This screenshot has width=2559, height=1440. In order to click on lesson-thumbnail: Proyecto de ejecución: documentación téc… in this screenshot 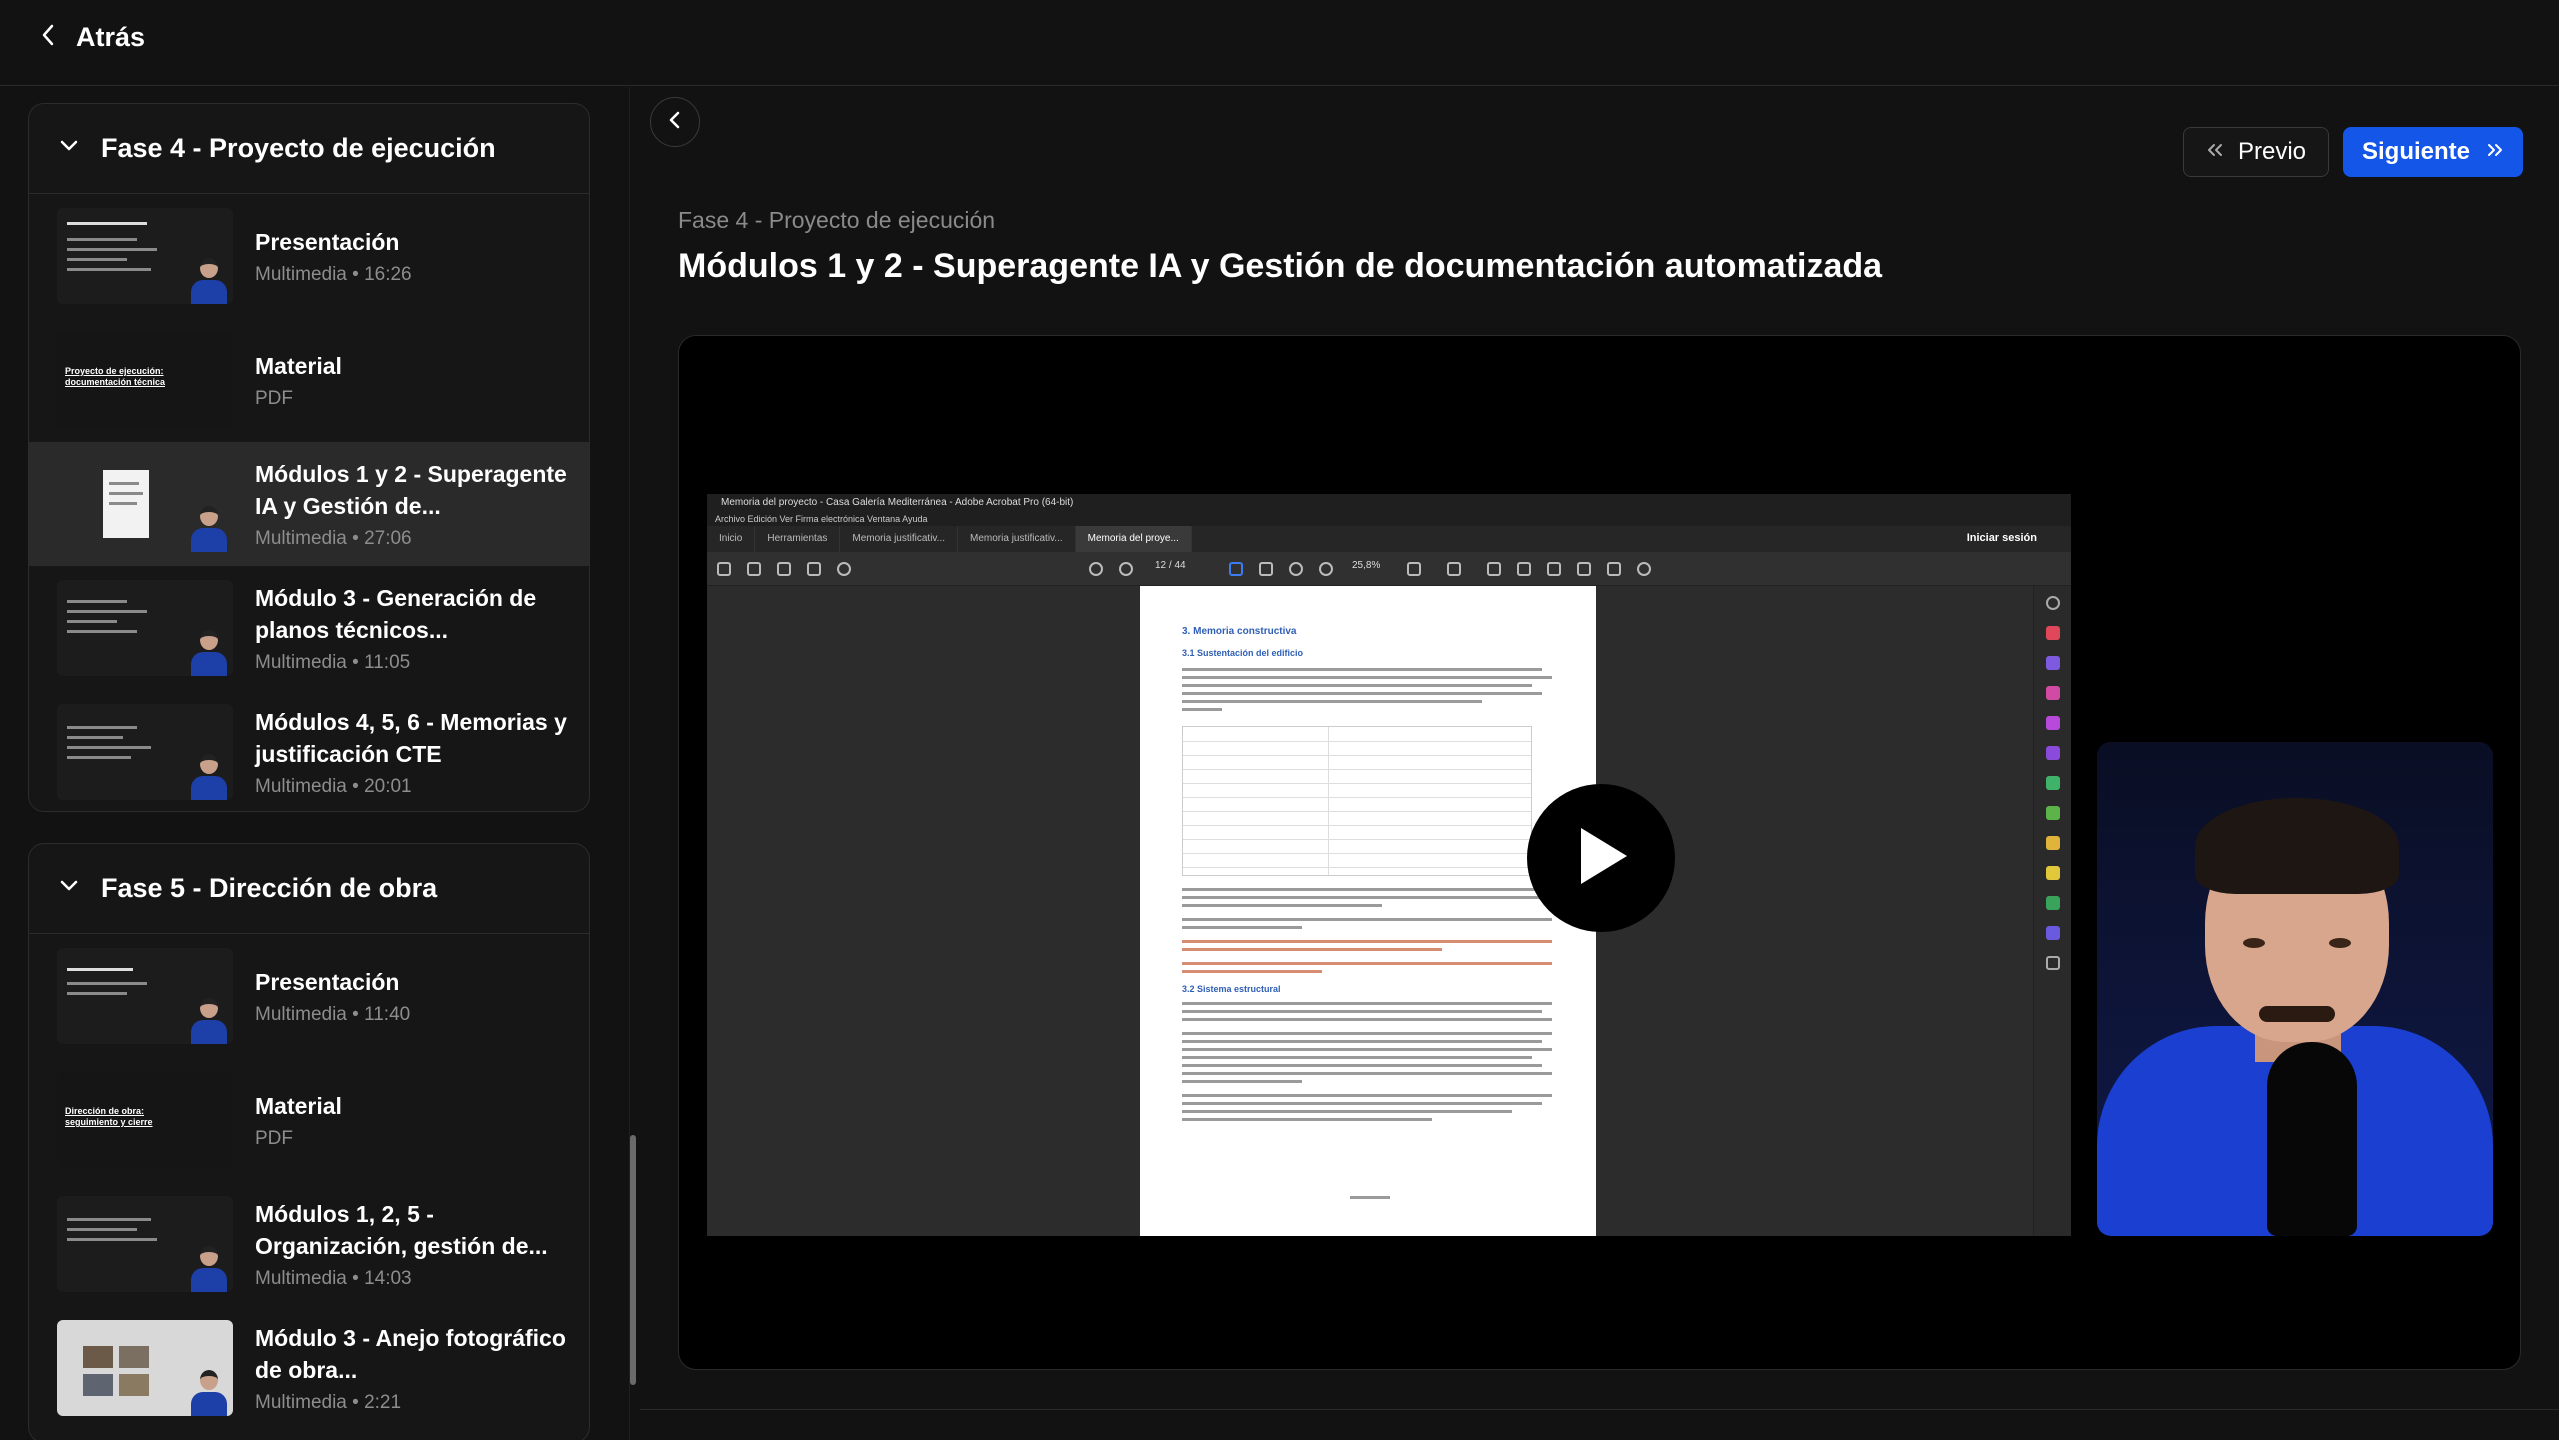, I will do `click(145, 380)`.